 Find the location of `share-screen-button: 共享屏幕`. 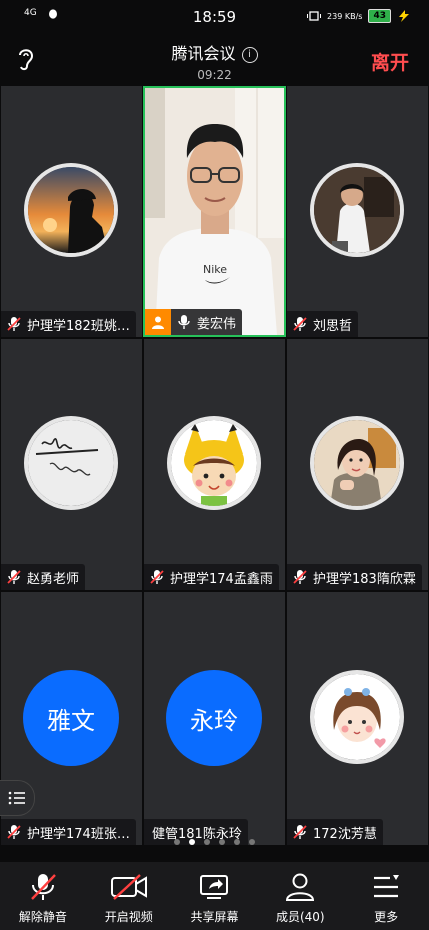

share-screen-button: 共享屏幕 is located at coordinates (215, 896).